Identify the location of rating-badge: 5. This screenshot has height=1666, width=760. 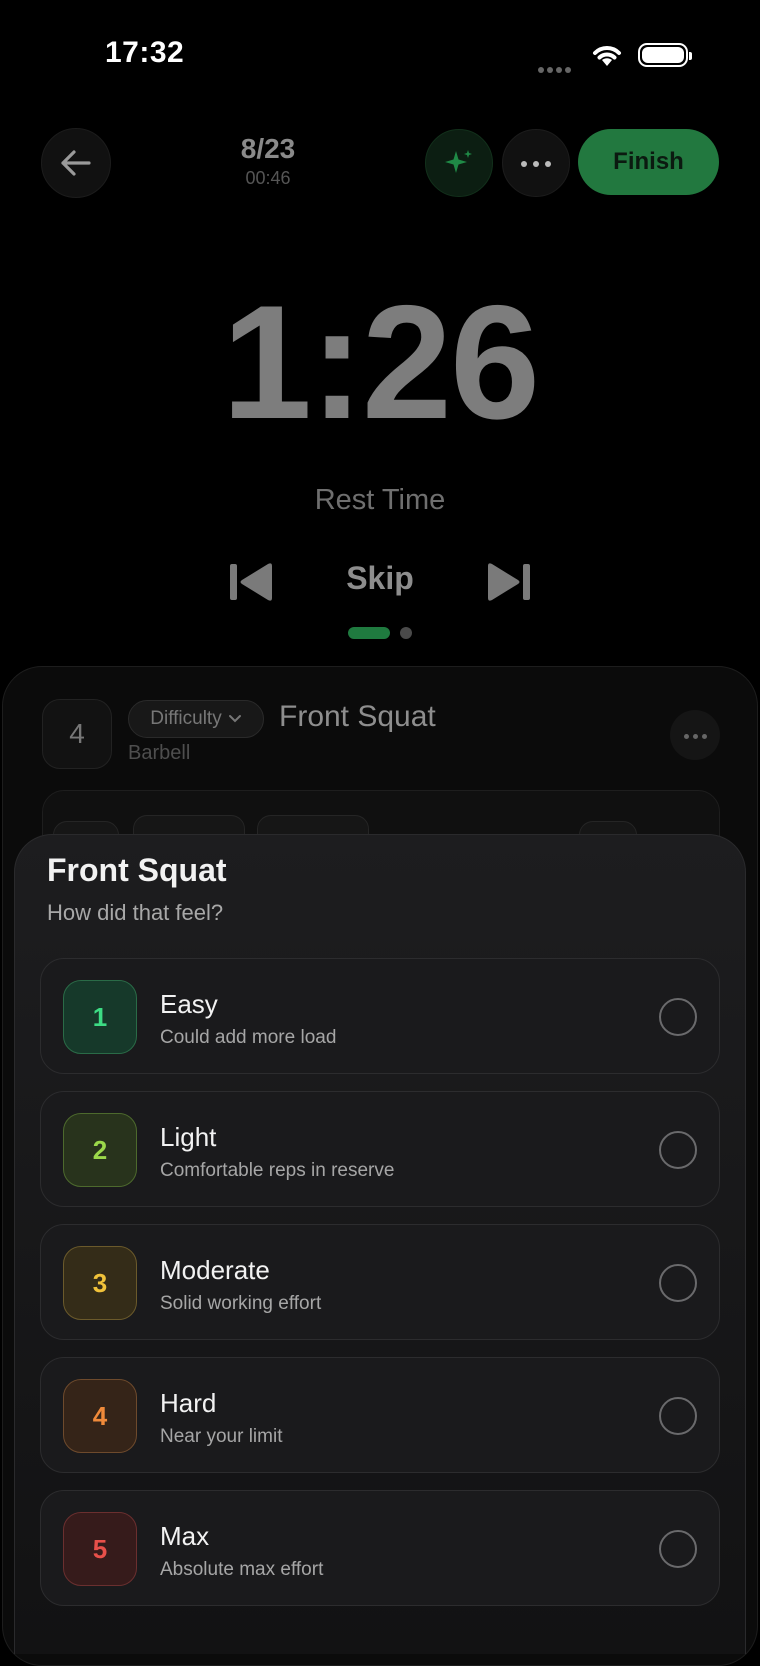
(100, 1549).